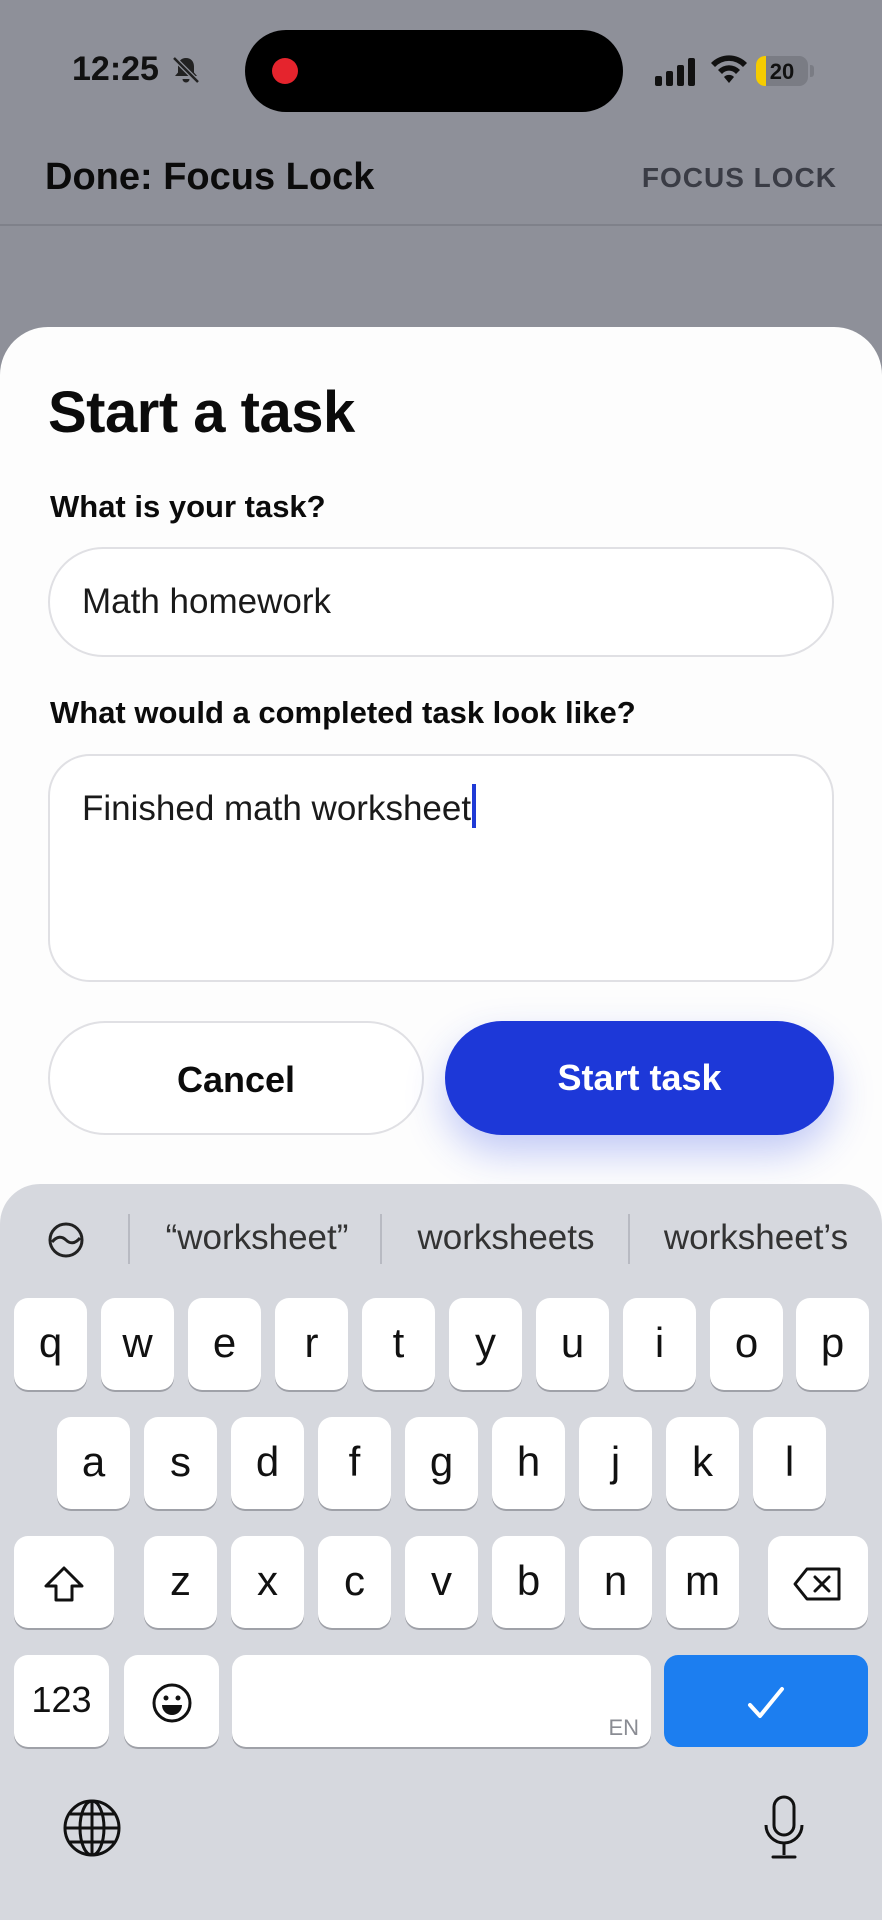 The width and height of the screenshot is (882, 1920). What do you see at coordinates (224, 1344) in the screenshot?
I see `key-e: e` at bounding box center [224, 1344].